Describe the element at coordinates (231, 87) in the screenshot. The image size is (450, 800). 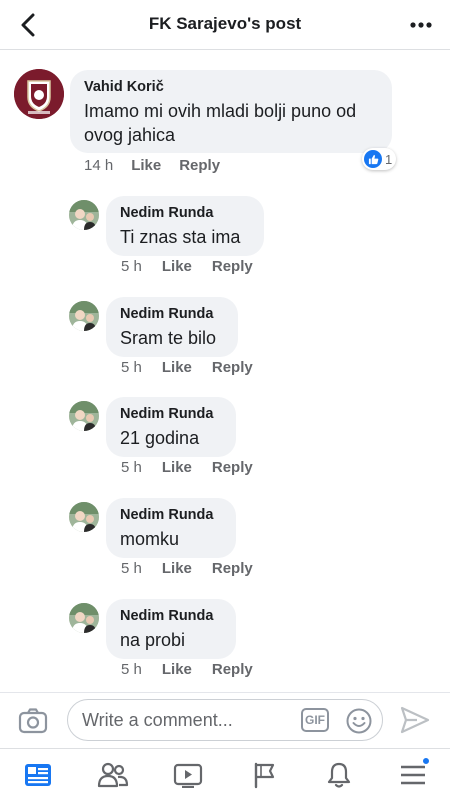
I see `comment-author: Vahid Korič` at that location.